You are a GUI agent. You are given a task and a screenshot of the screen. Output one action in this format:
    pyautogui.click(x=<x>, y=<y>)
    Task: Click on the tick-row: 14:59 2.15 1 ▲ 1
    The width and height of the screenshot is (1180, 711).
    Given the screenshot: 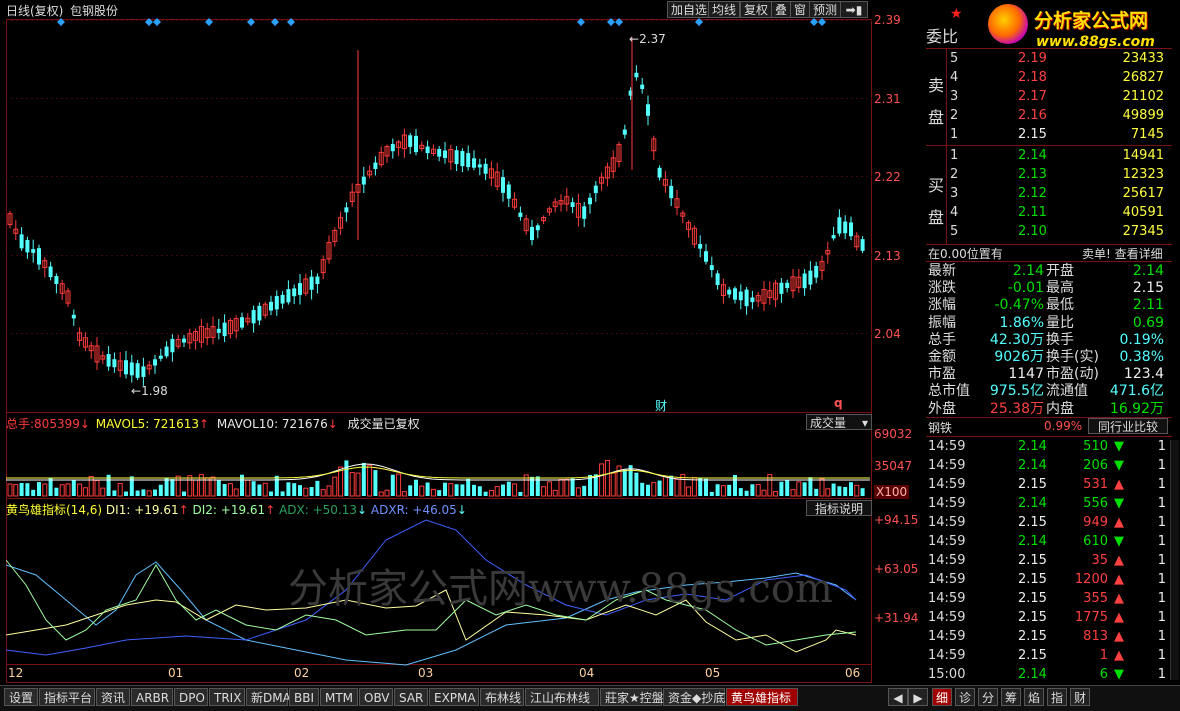 What is the action you would take?
    pyautogui.click(x=1048, y=655)
    